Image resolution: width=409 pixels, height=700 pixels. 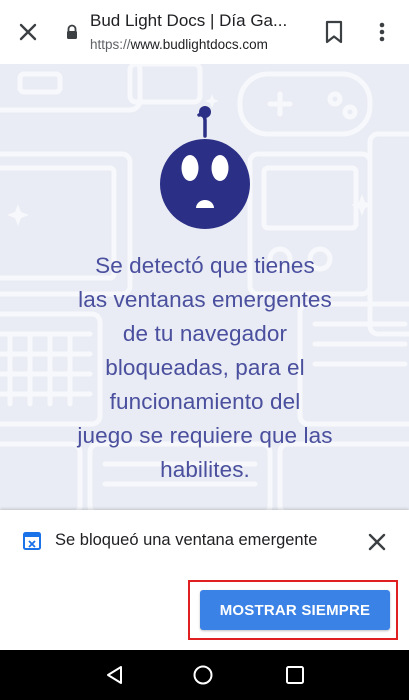 I want to click on message-line: habilites., so click(x=205, y=469).